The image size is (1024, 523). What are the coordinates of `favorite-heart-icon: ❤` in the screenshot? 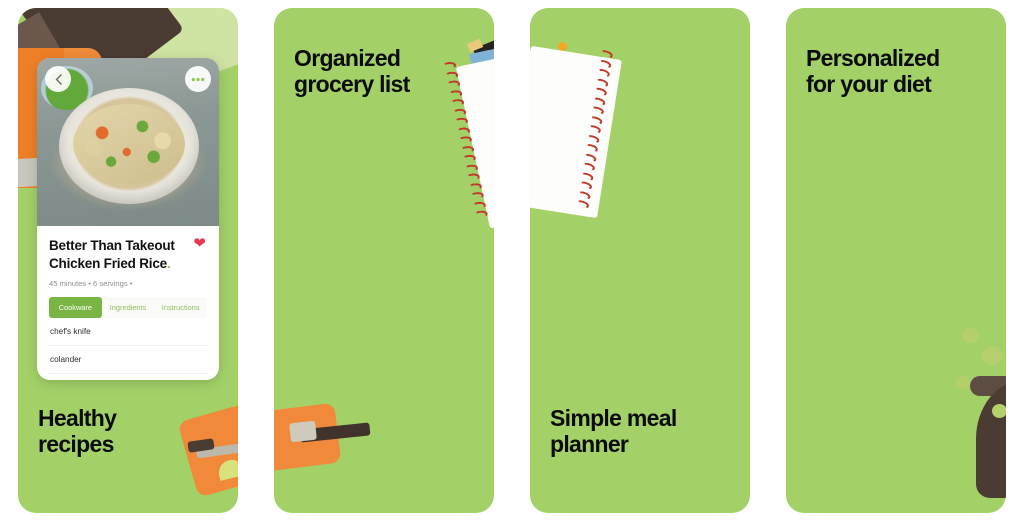 It's located at (199, 243).